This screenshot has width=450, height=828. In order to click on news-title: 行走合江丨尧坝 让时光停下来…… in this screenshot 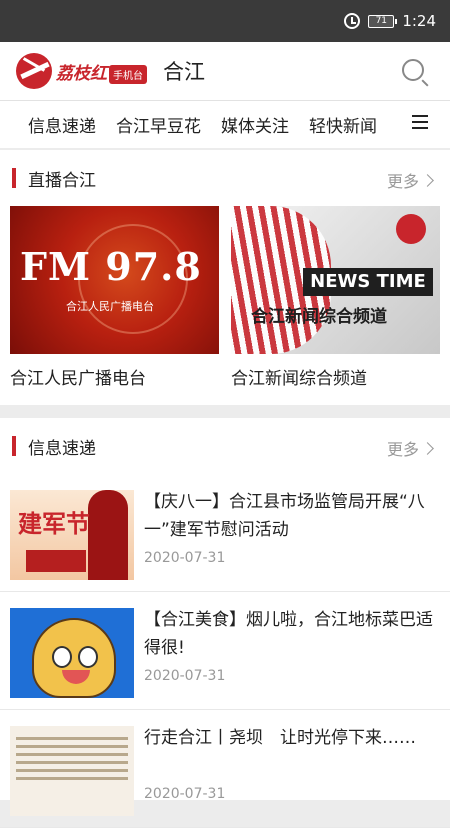, I will do `click(280, 738)`.